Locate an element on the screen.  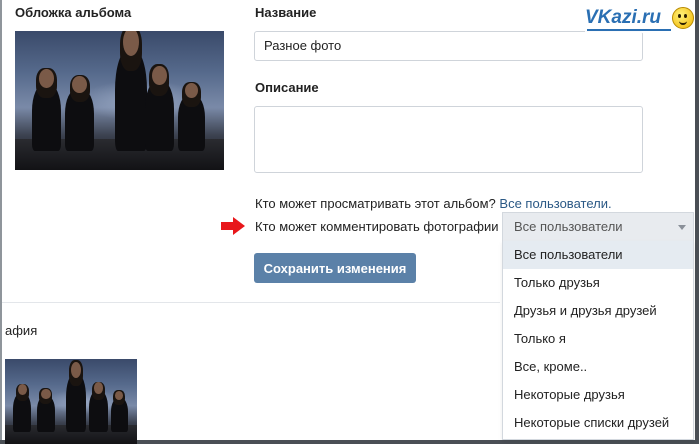
view-privacy-link: Все пользователи. is located at coordinates (555, 203).